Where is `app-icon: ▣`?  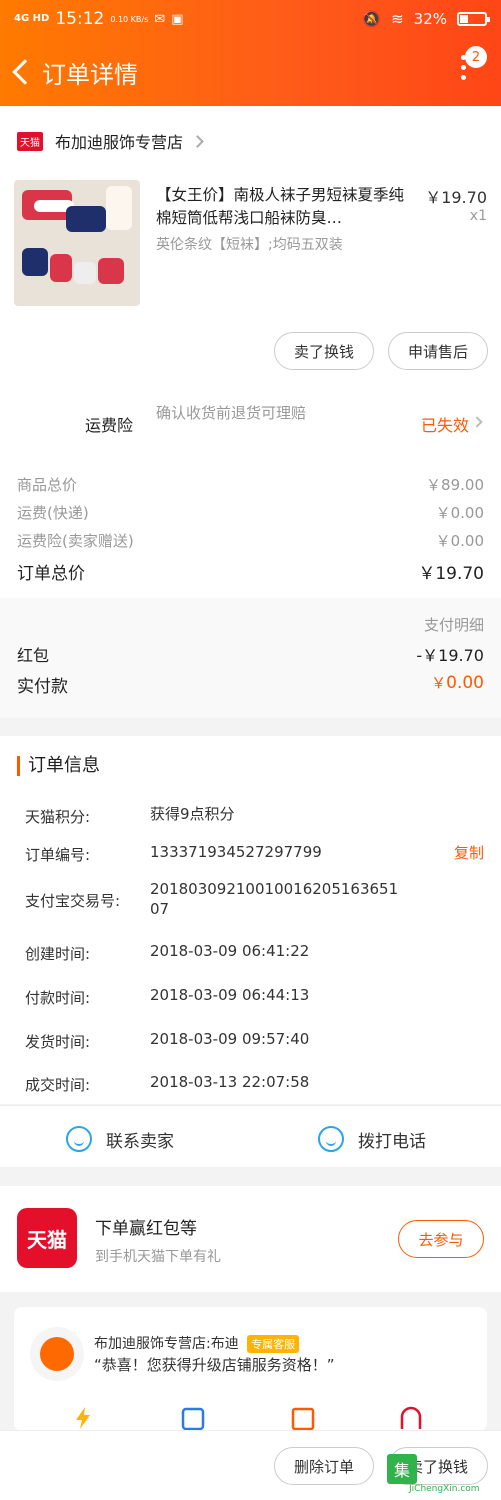
app-icon: ▣ is located at coordinates (177, 19).